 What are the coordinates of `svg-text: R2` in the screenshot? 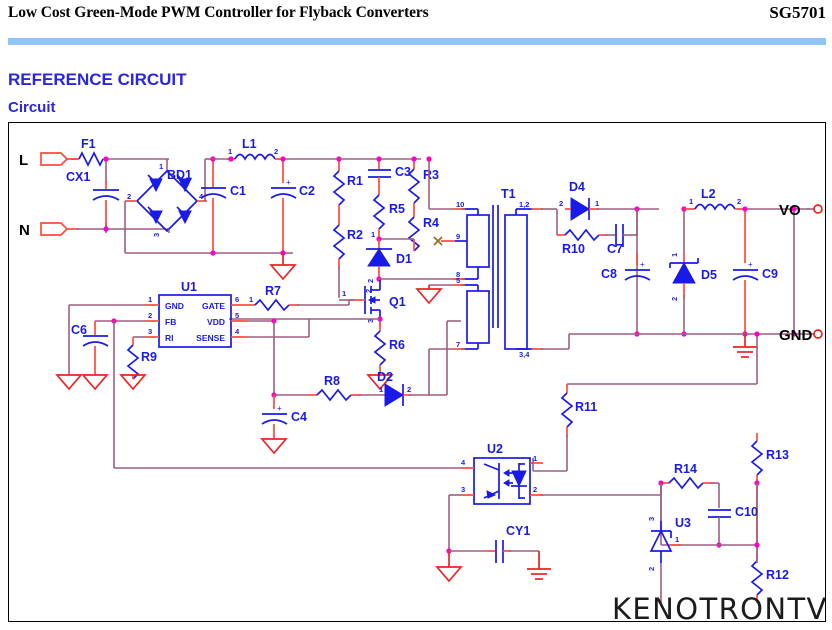 It's located at (355, 235).